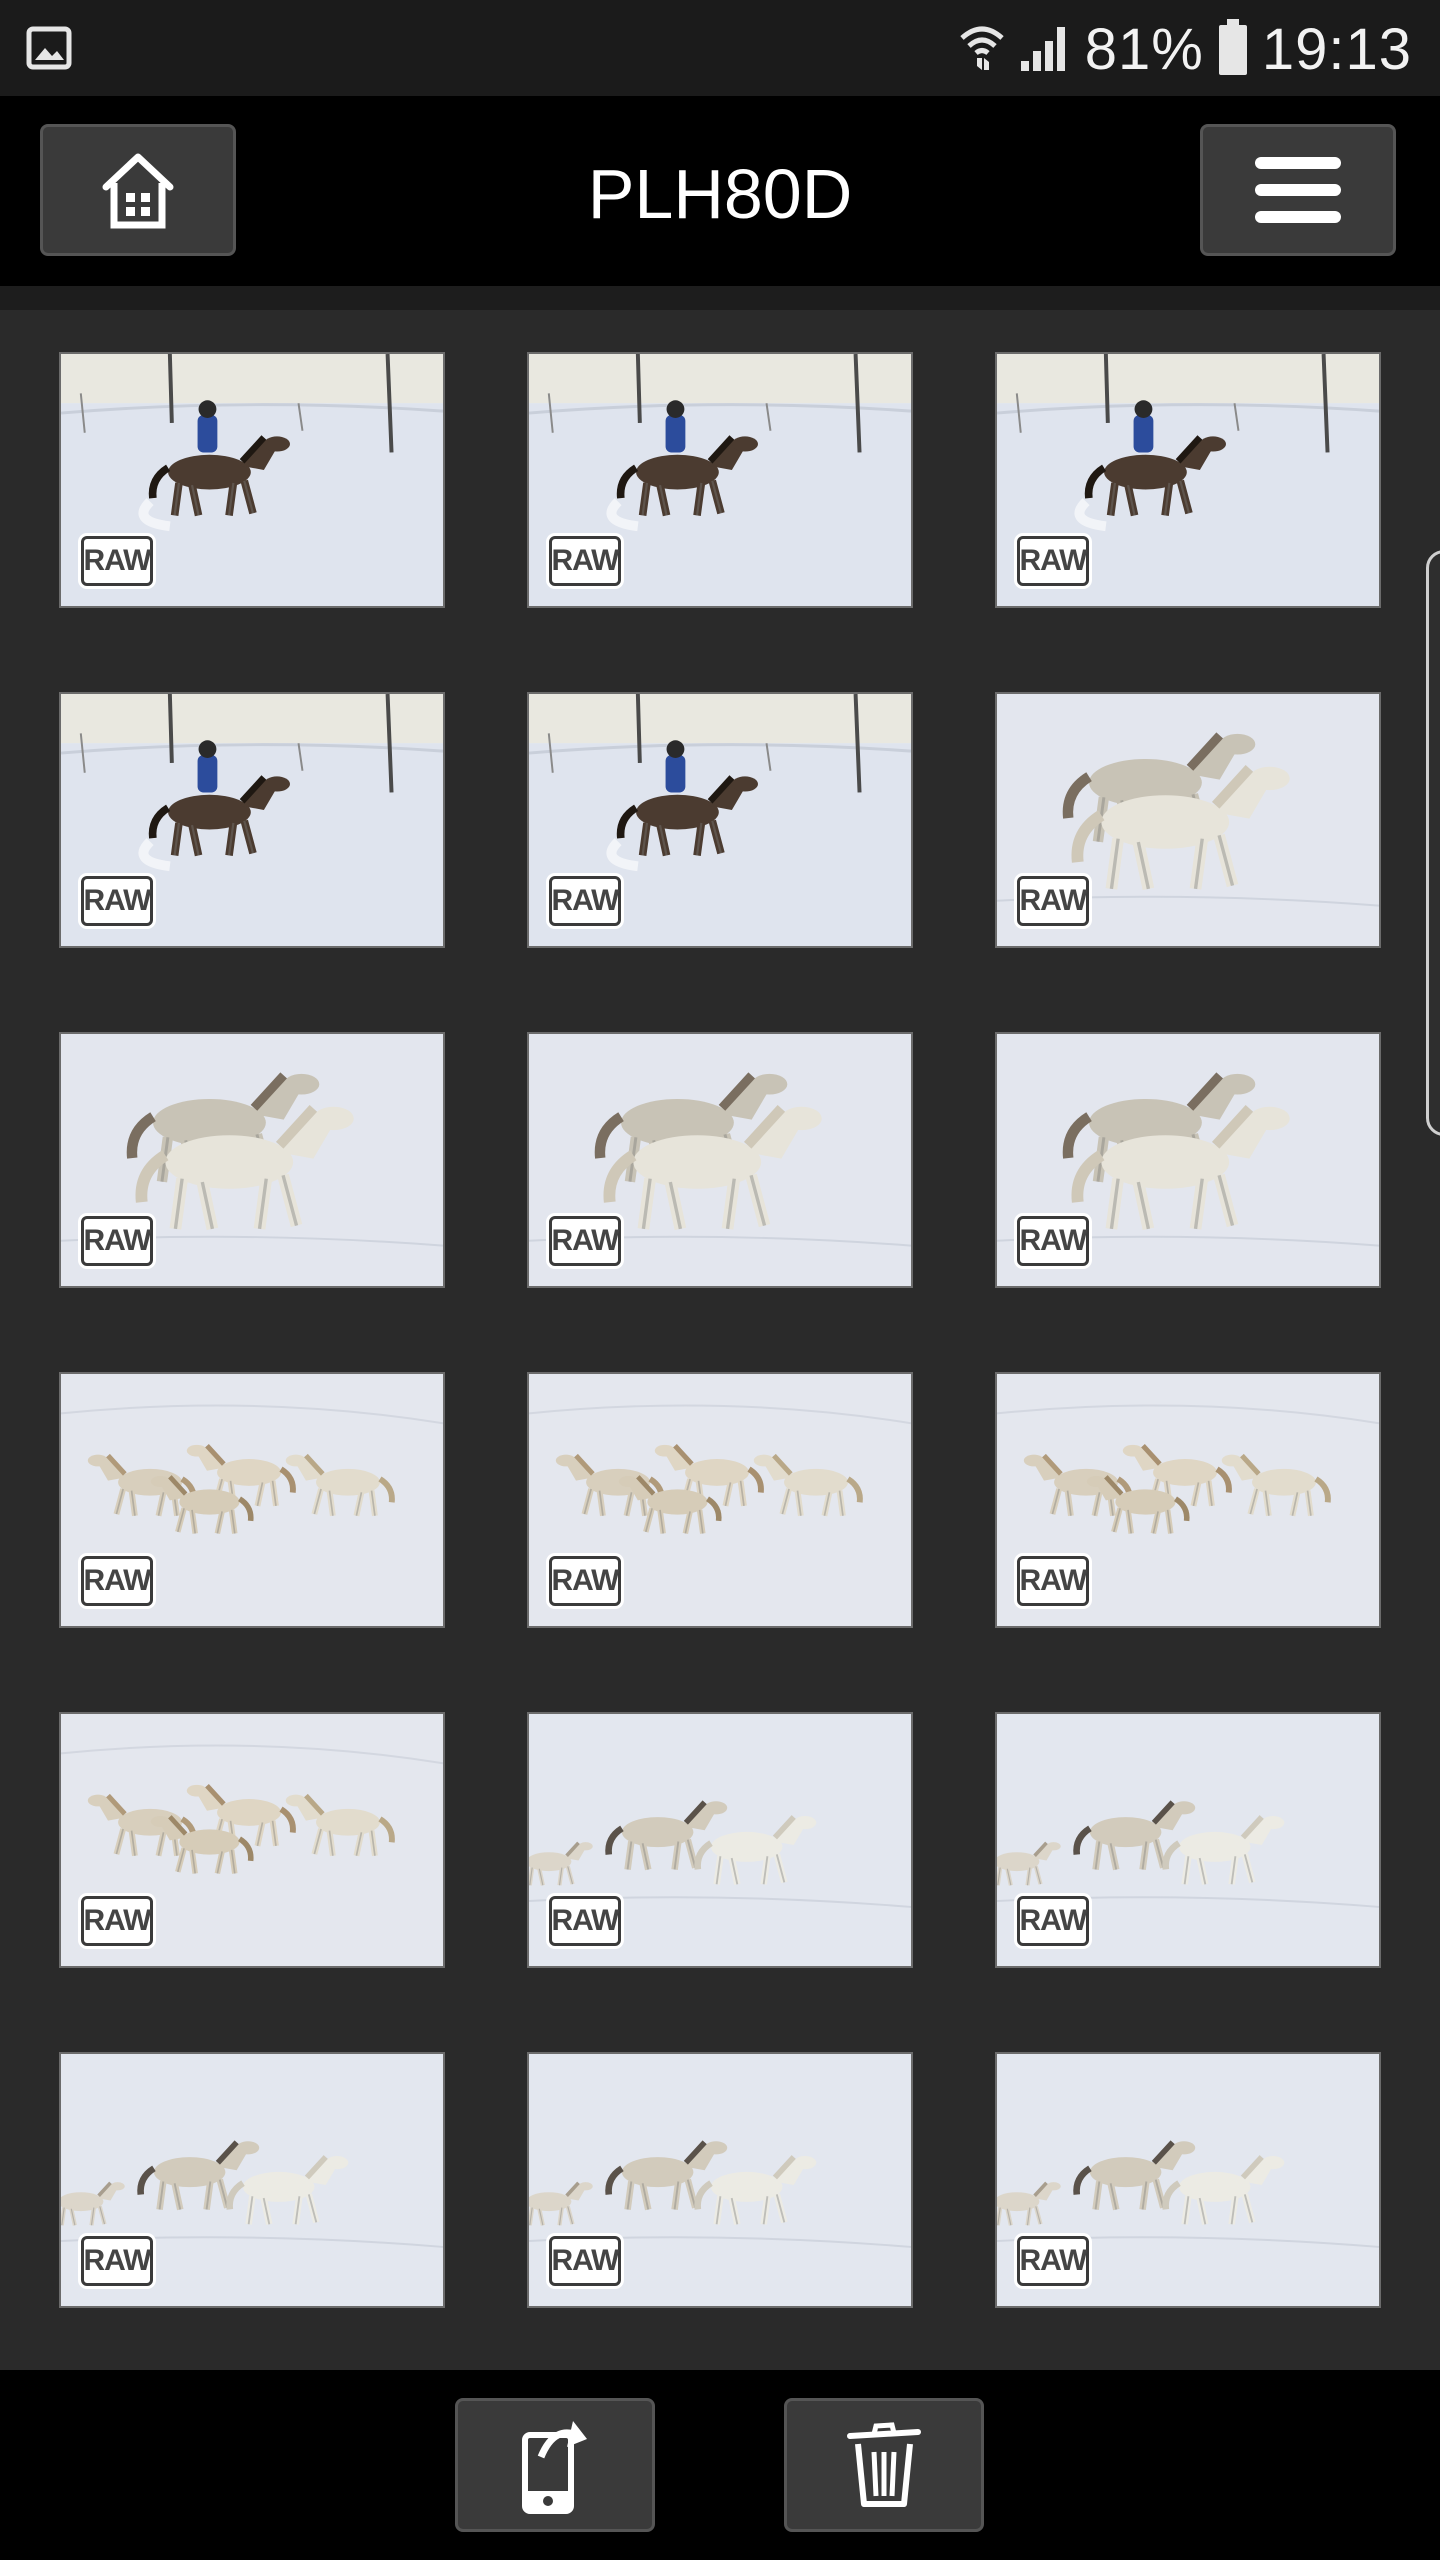 The height and width of the screenshot is (2560, 1440). Describe the element at coordinates (1336, 49) in the screenshot. I see `clock: 19:13` at that location.